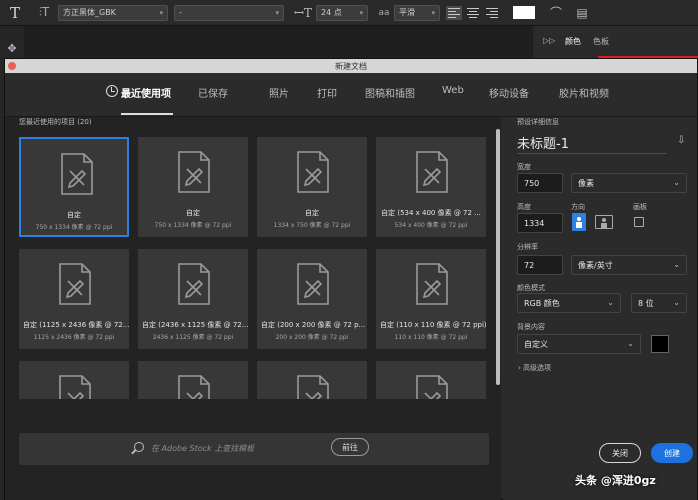 The height and width of the screenshot is (500, 698). What do you see at coordinates (556, 12) in the screenshot?
I see `warp-text-icon: ⌒` at bounding box center [556, 12].